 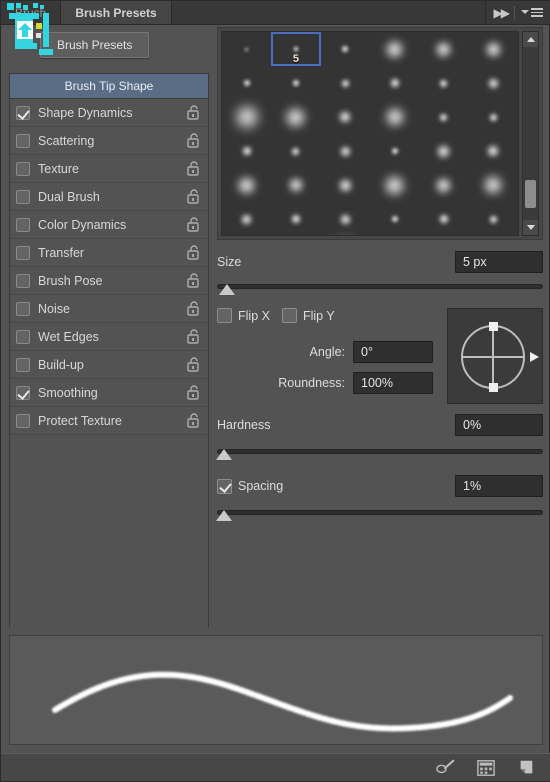 I want to click on brush-option-row: Protect Texture, so click(x=109, y=421).